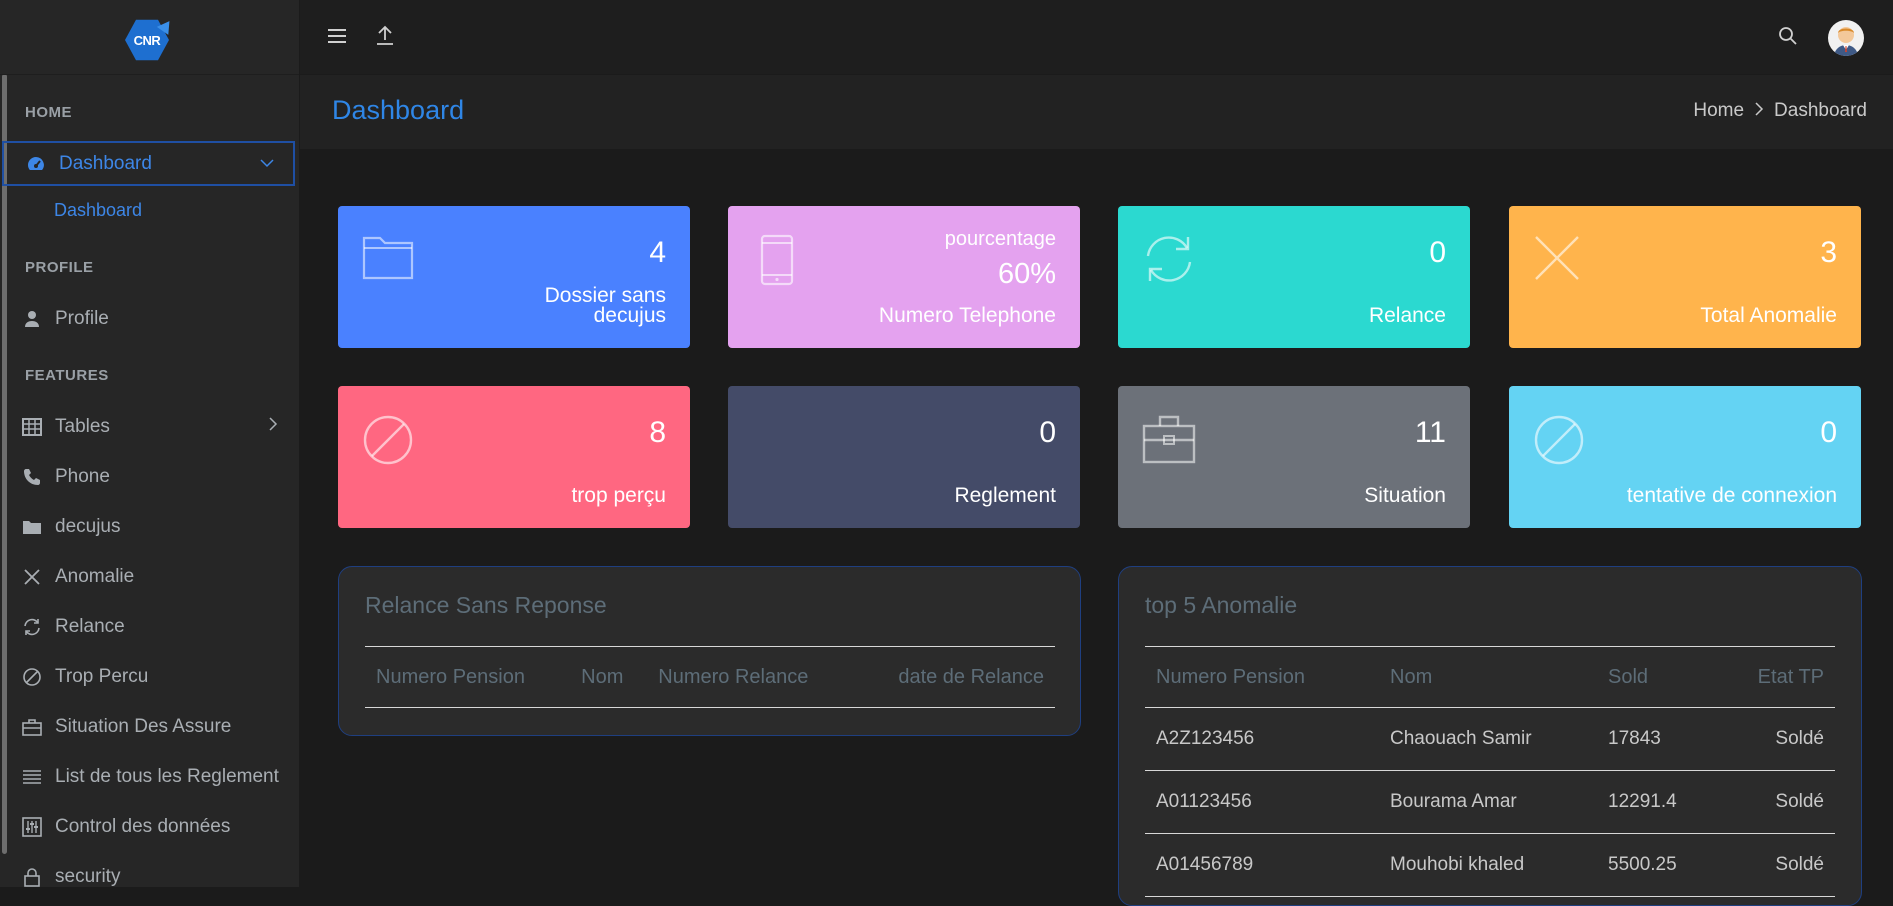 The width and height of the screenshot is (1893, 906). I want to click on search-icon, so click(1788, 38).